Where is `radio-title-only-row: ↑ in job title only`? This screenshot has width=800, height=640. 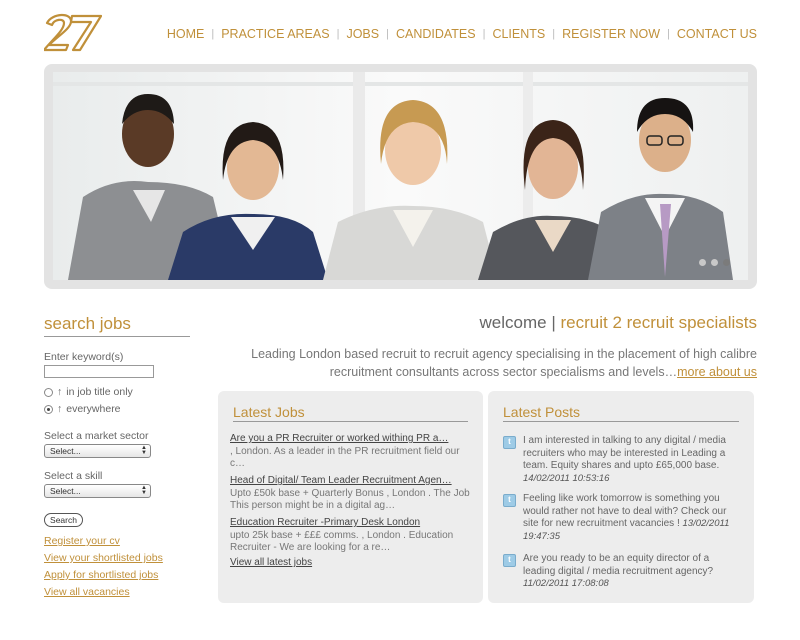
radio-title-only-row: ↑ in job title only is located at coordinates (88, 392).